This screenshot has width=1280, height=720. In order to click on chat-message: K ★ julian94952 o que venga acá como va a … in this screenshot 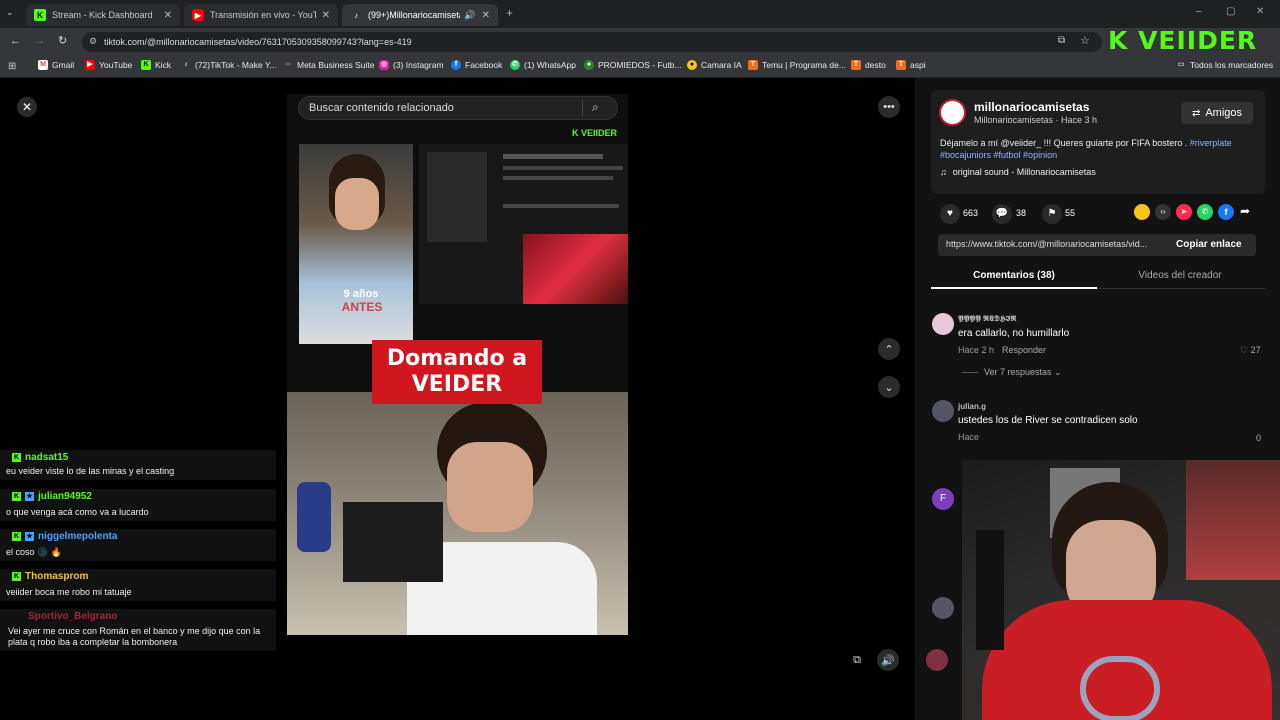, I will do `click(138, 505)`.